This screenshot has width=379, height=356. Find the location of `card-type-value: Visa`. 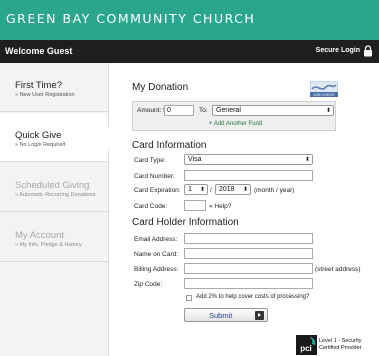

card-type-value: Visa is located at coordinates (195, 159).